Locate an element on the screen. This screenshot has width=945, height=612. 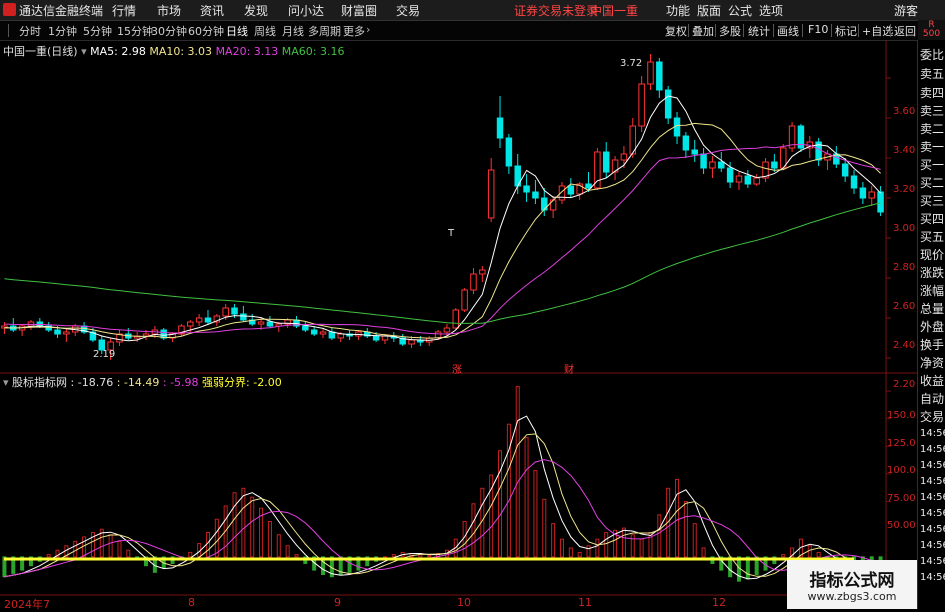
tool-tongji: 统计 is located at coordinates (759, 31).